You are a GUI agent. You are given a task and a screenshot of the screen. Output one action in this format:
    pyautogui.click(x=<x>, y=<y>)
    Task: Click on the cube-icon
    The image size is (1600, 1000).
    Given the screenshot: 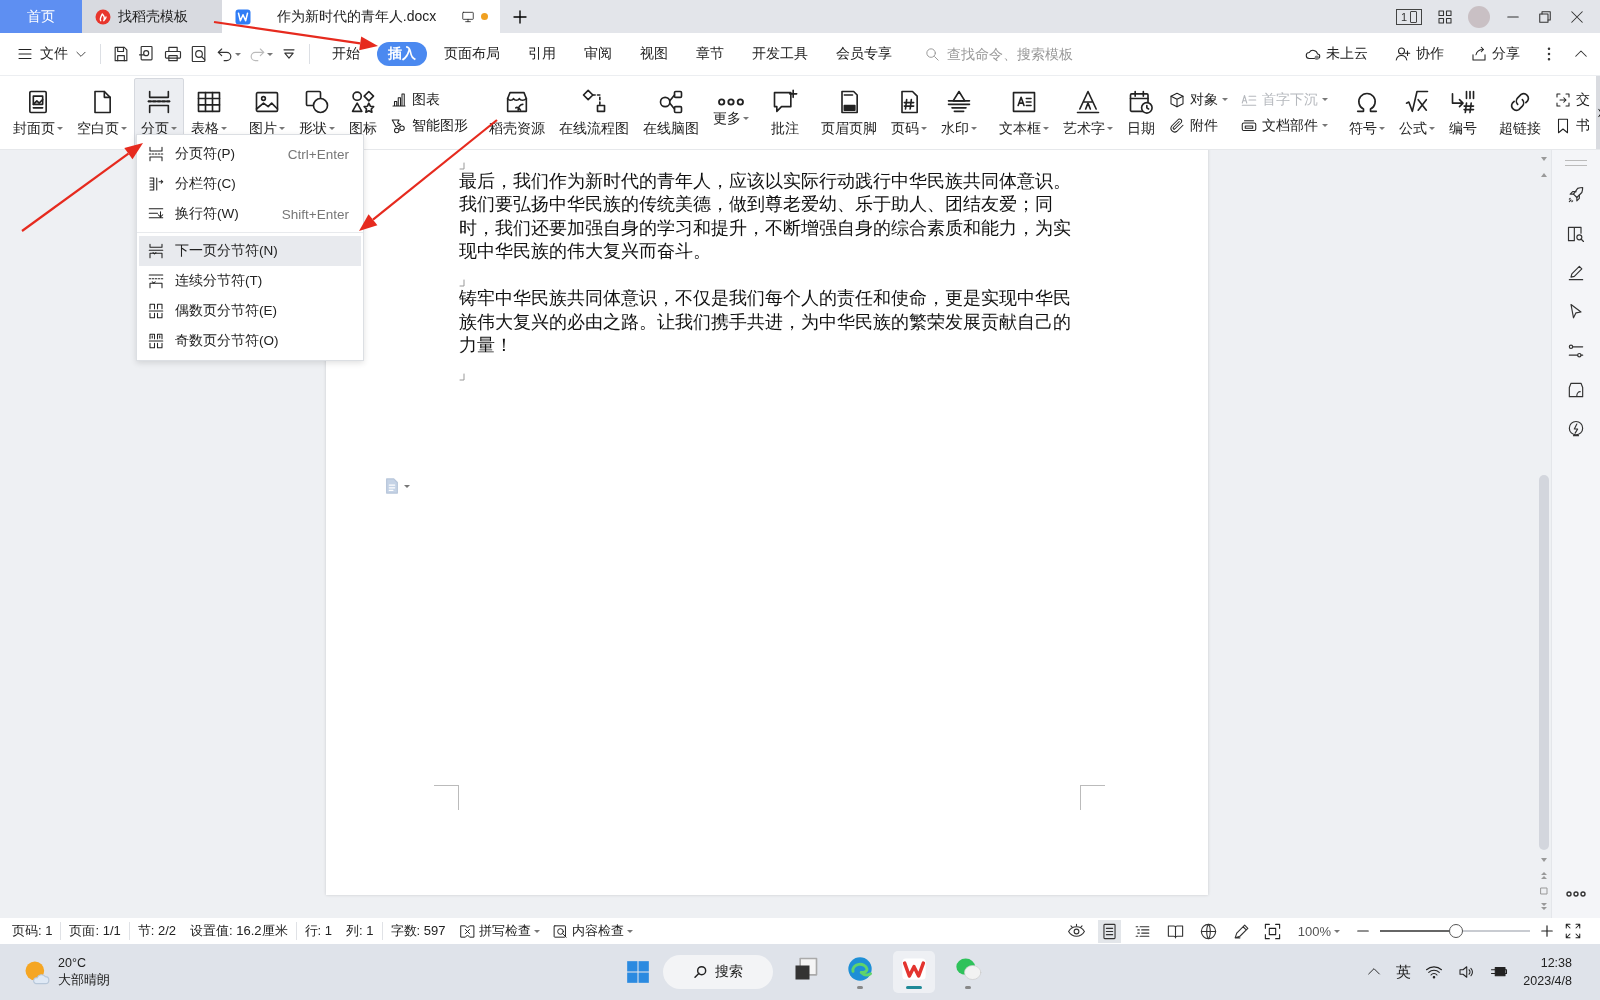 What is the action you would take?
    pyautogui.click(x=1177, y=99)
    